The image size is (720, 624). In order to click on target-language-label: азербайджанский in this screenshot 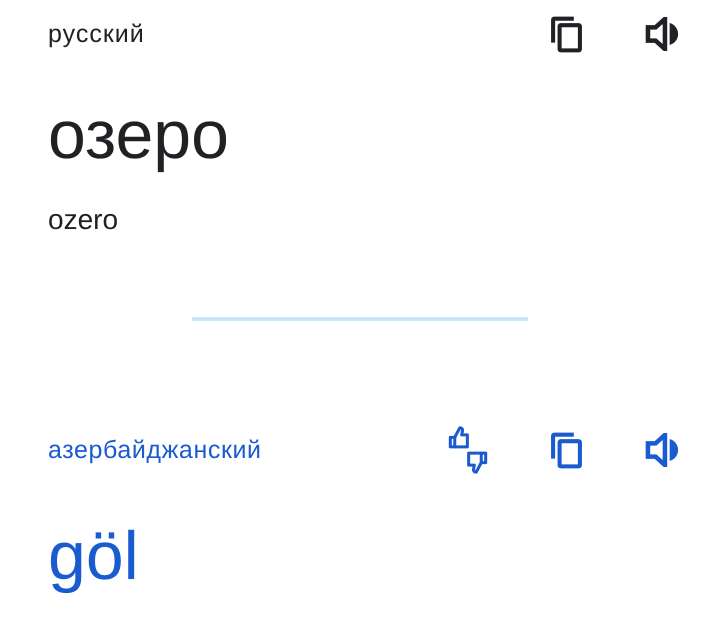, I will do `click(155, 450)`.